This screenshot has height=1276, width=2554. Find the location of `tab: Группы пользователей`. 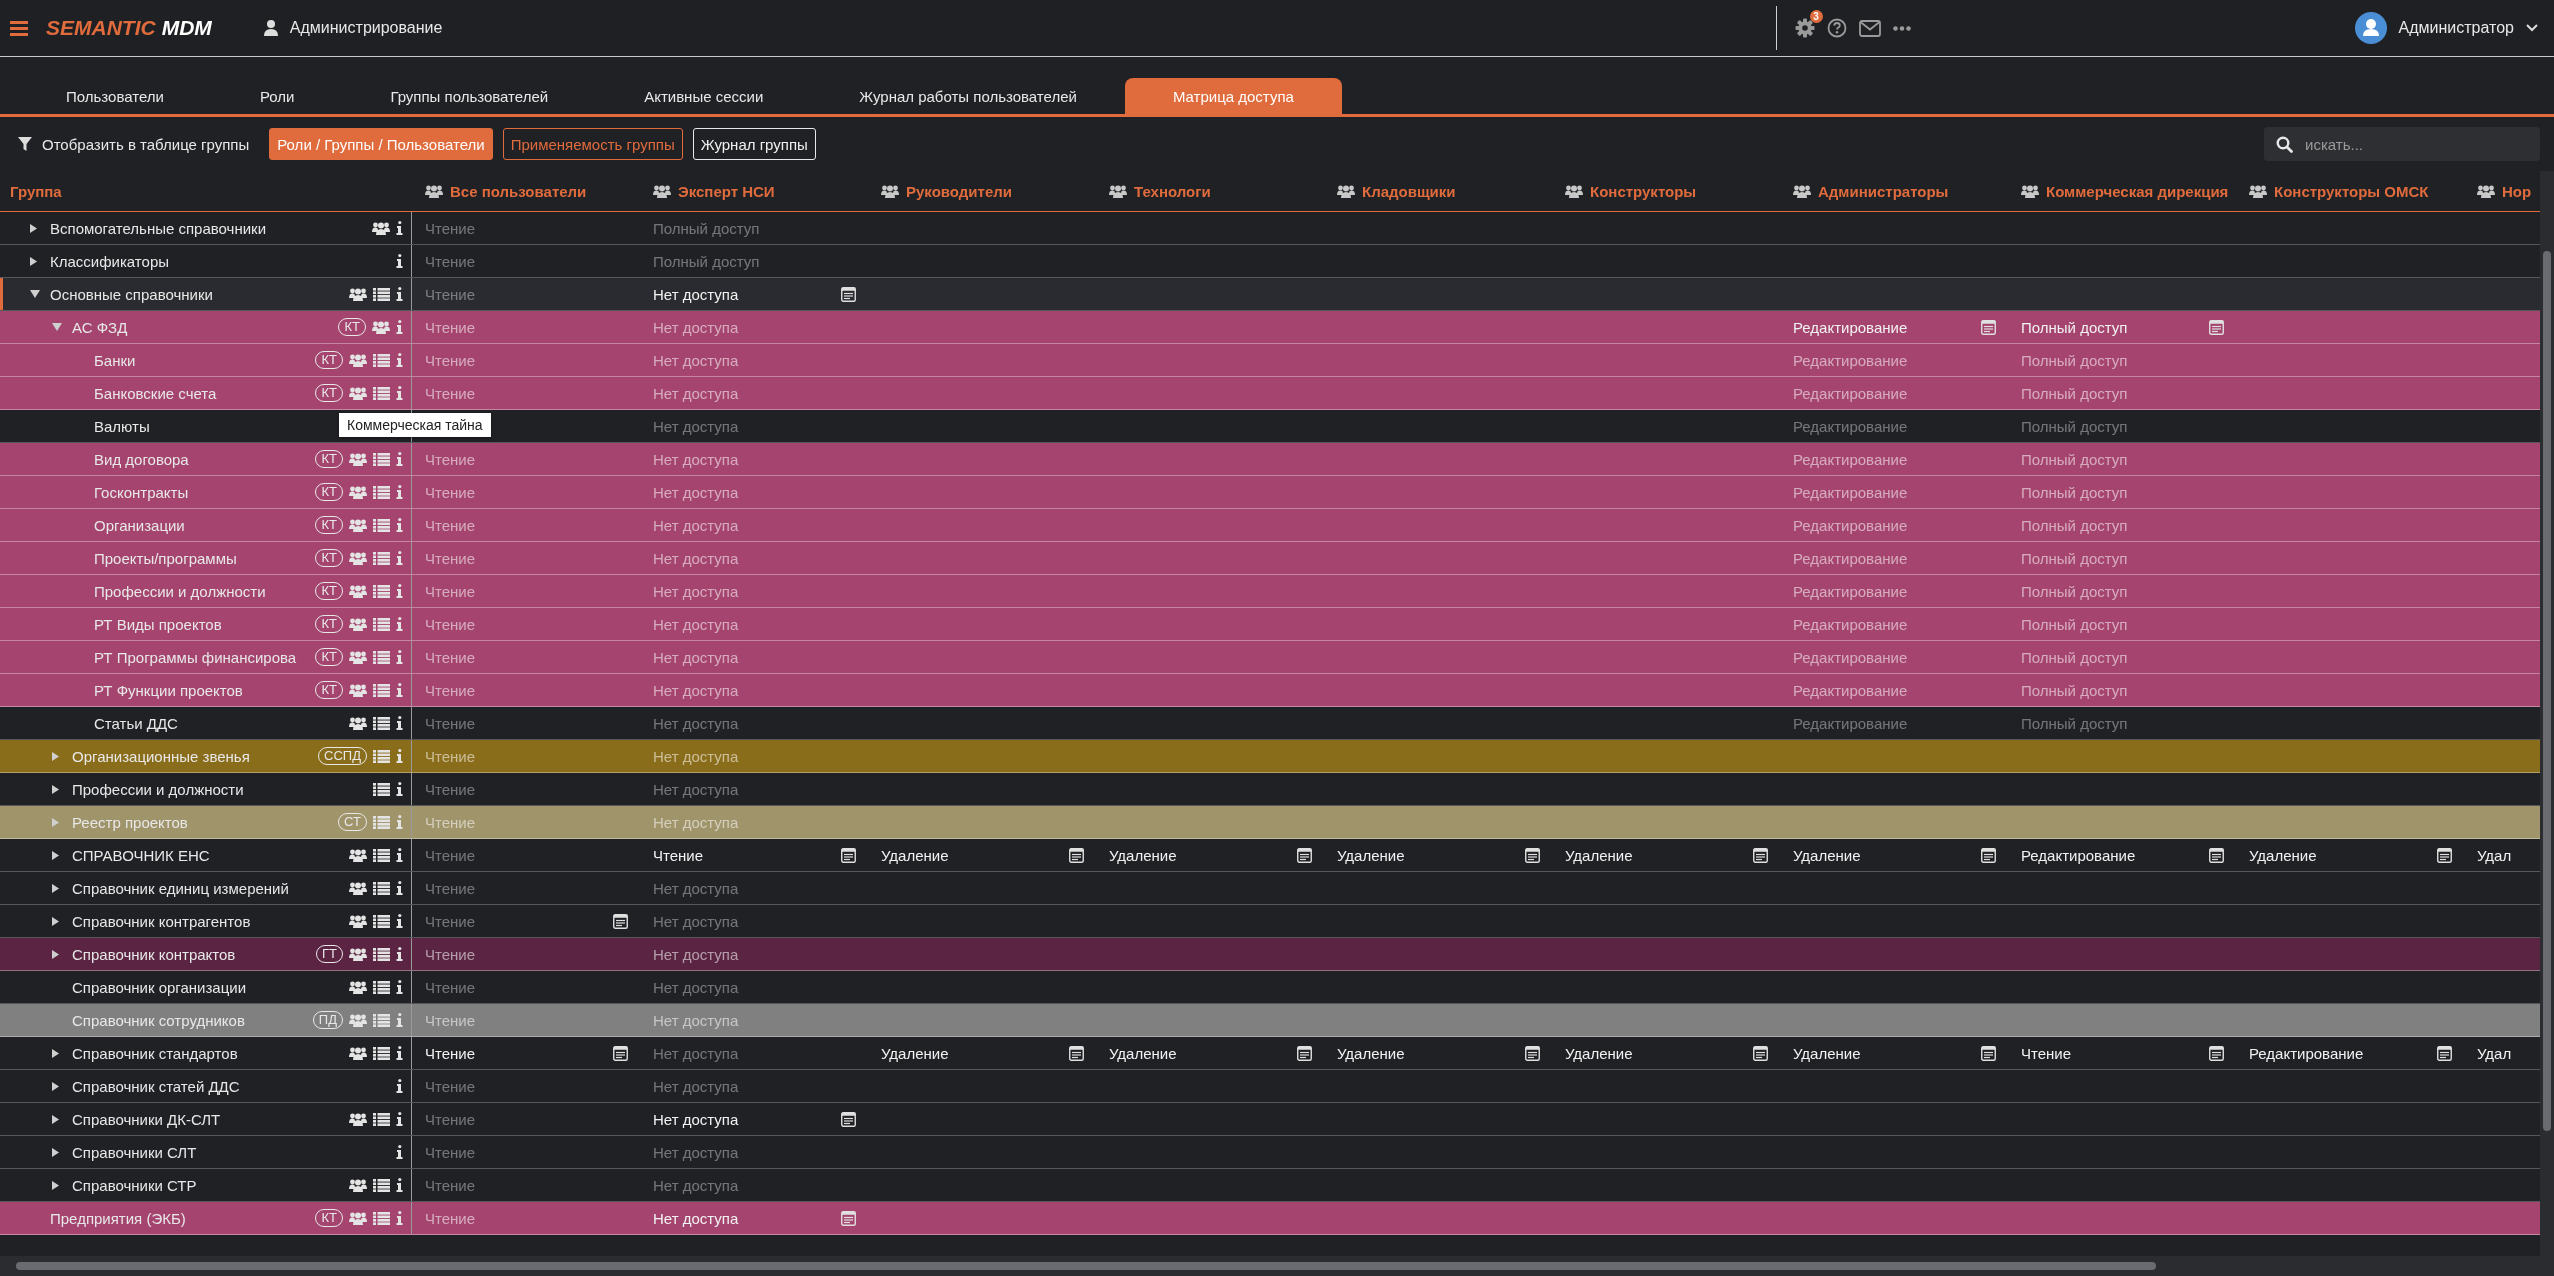

tab: Группы пользователей is located at coordinates (469, 96).